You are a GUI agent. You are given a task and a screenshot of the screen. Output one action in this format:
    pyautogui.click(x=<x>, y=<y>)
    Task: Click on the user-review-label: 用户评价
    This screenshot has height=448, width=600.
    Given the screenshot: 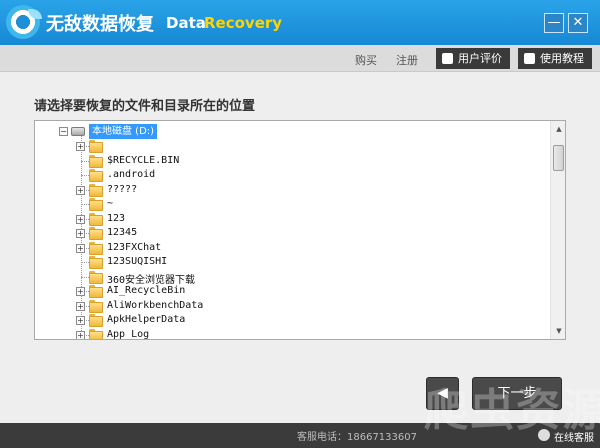 What is the action you would take?
    pyautogui.click(x=480, y=58)
    